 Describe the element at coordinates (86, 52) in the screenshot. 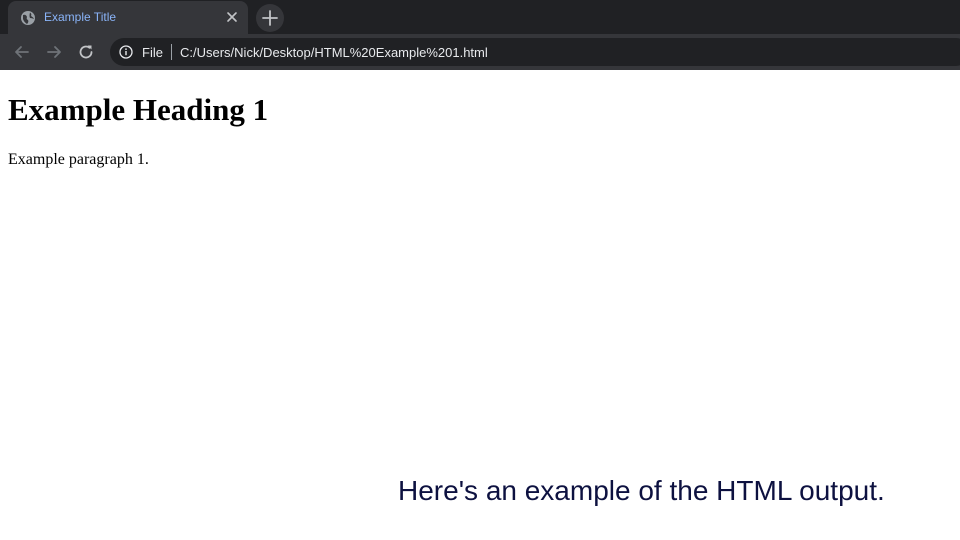

I see `reload-icon` at that location.